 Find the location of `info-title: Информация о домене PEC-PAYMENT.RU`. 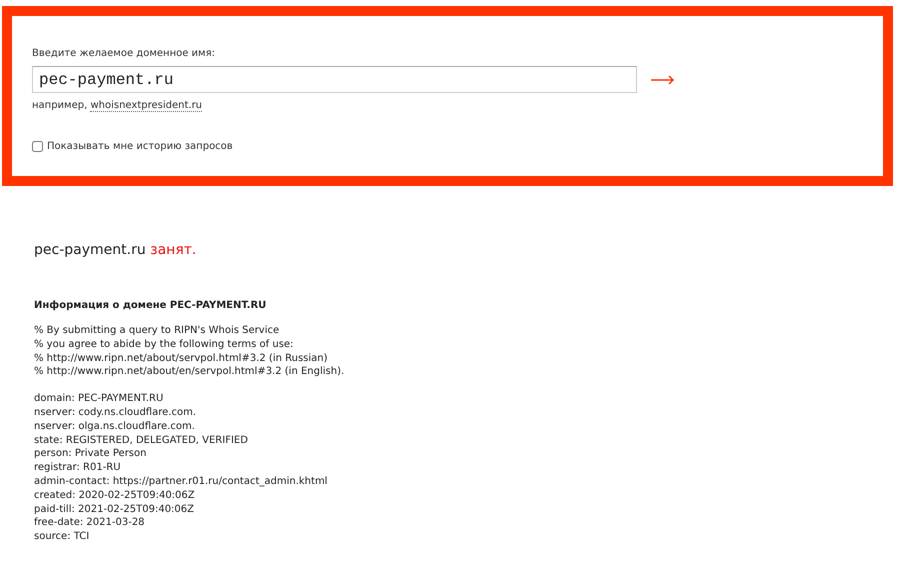

info-title: Информация о домене PEC-PAYMENT.RU is located at coordinates (151, 305).